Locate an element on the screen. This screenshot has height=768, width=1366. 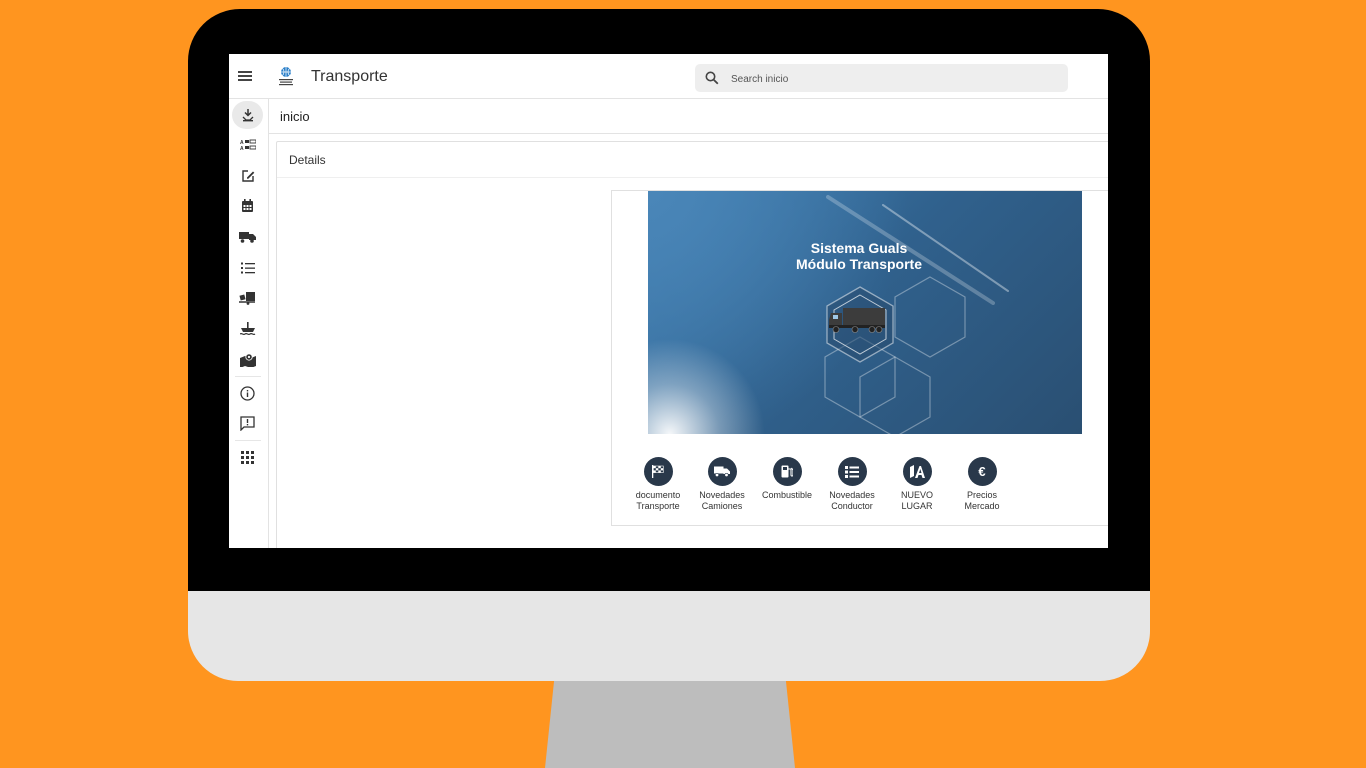
checkered-flag-icon is located at coordinates (658, 471).